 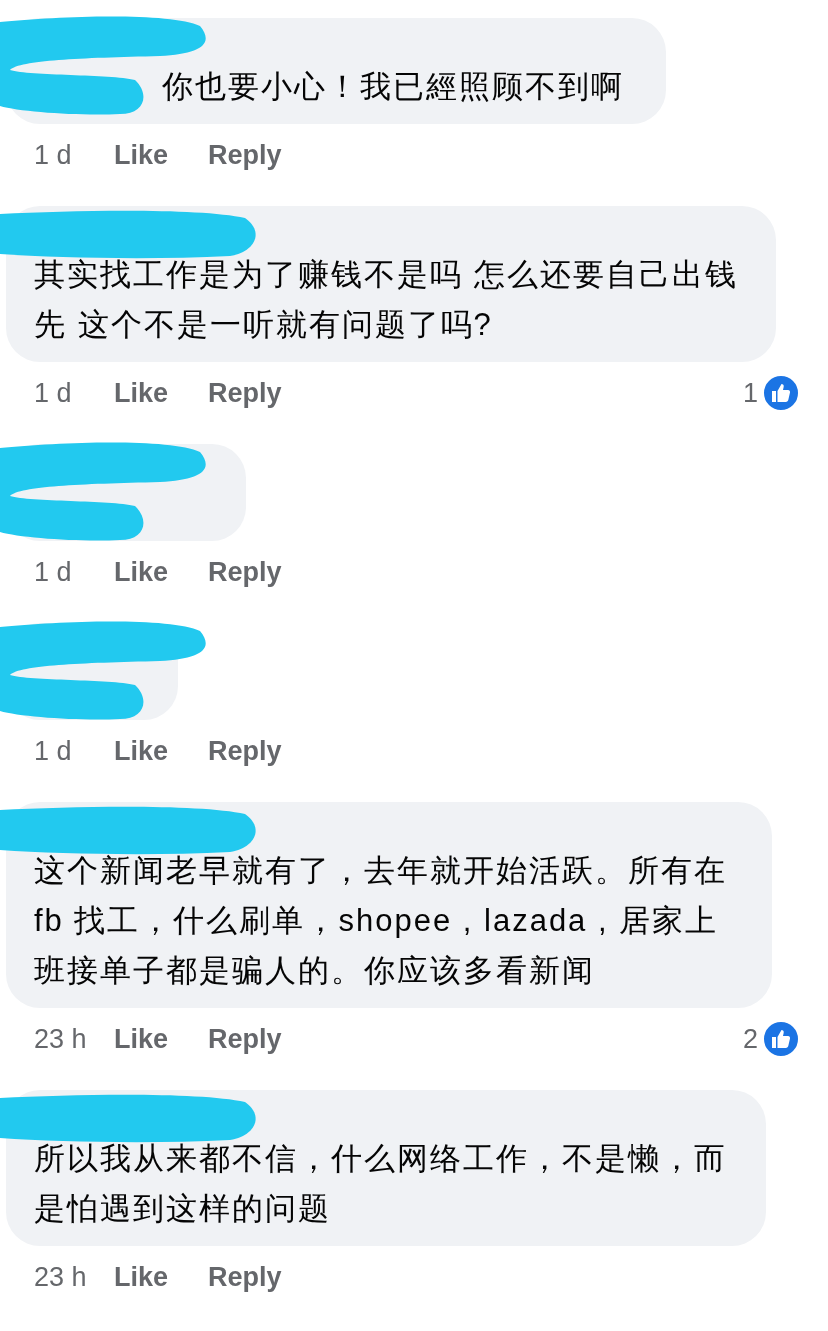 I want to click on comment-text: 这个新闻老早就有了，去年就开始活跃。所有在 fb 找工，什么刷单，shopee , lazada , 居家上班接单子都是骗人的。你应该多看新闻, so click(x=381, y=921).